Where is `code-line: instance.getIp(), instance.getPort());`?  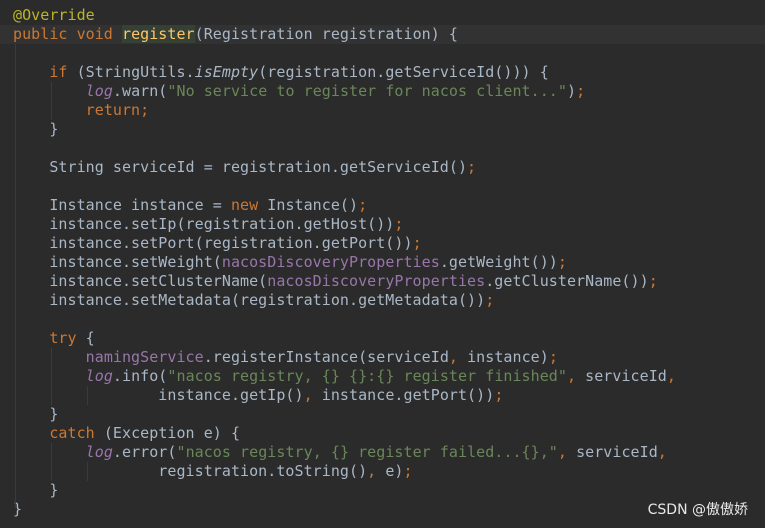
code-line: instance.getIp(), instance.getPort()); is located at coordinates (382, 395).